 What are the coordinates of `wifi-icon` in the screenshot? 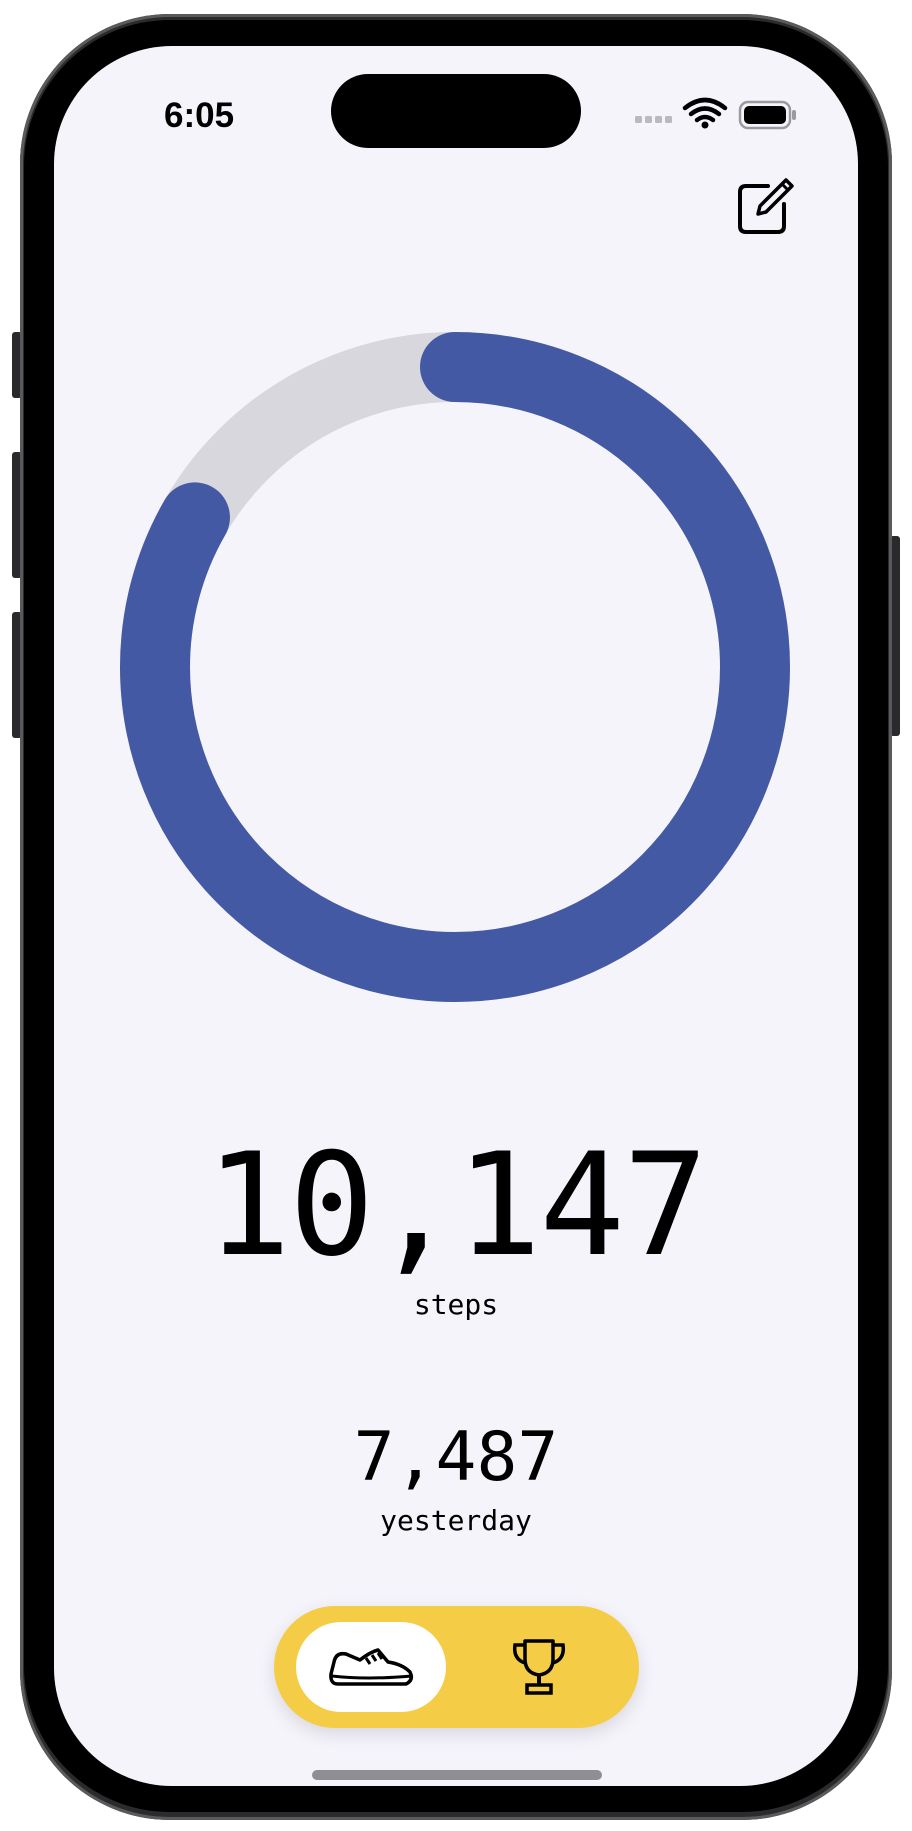 It's located at (705, 110).